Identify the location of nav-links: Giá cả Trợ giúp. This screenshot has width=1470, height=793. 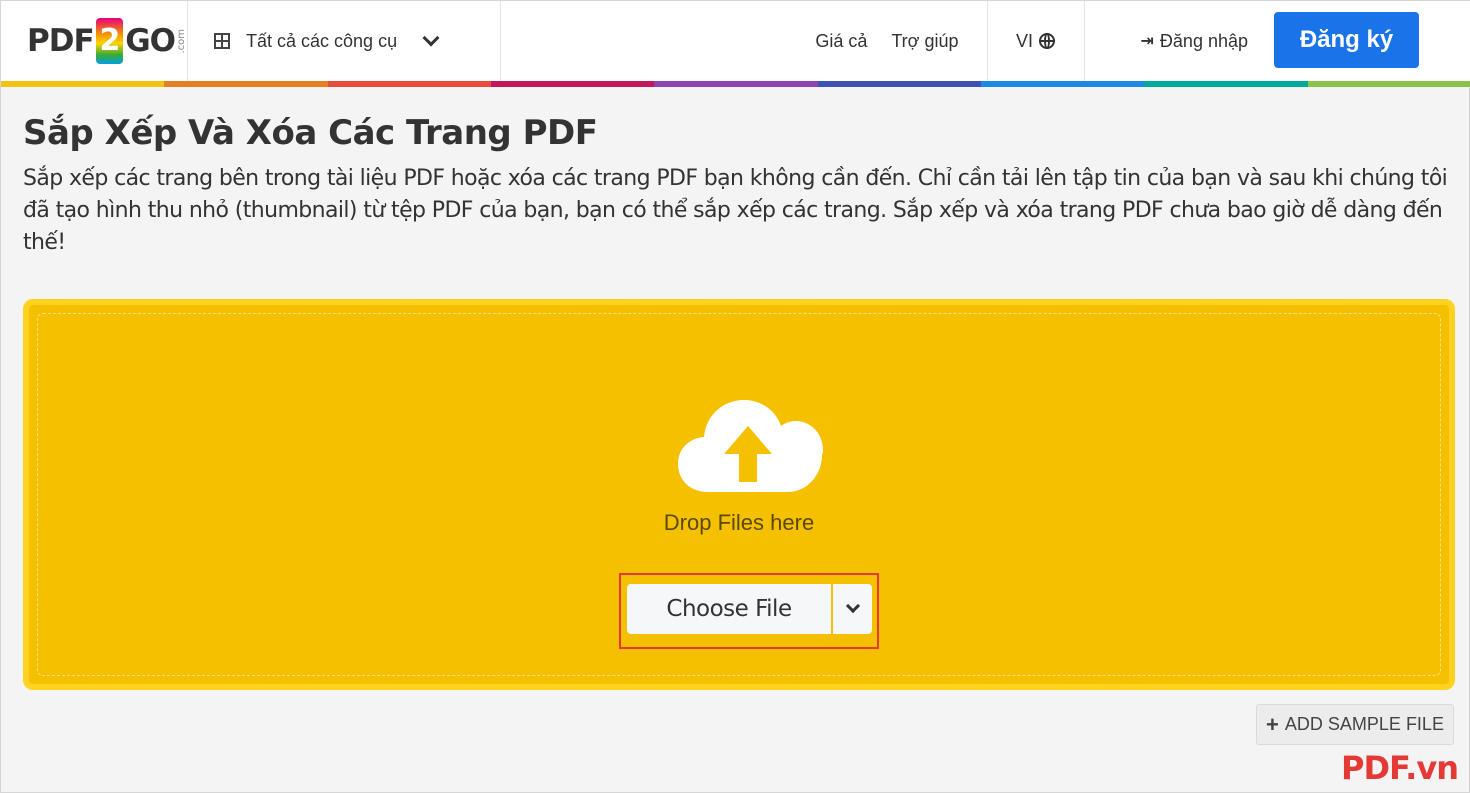
(900, 41).